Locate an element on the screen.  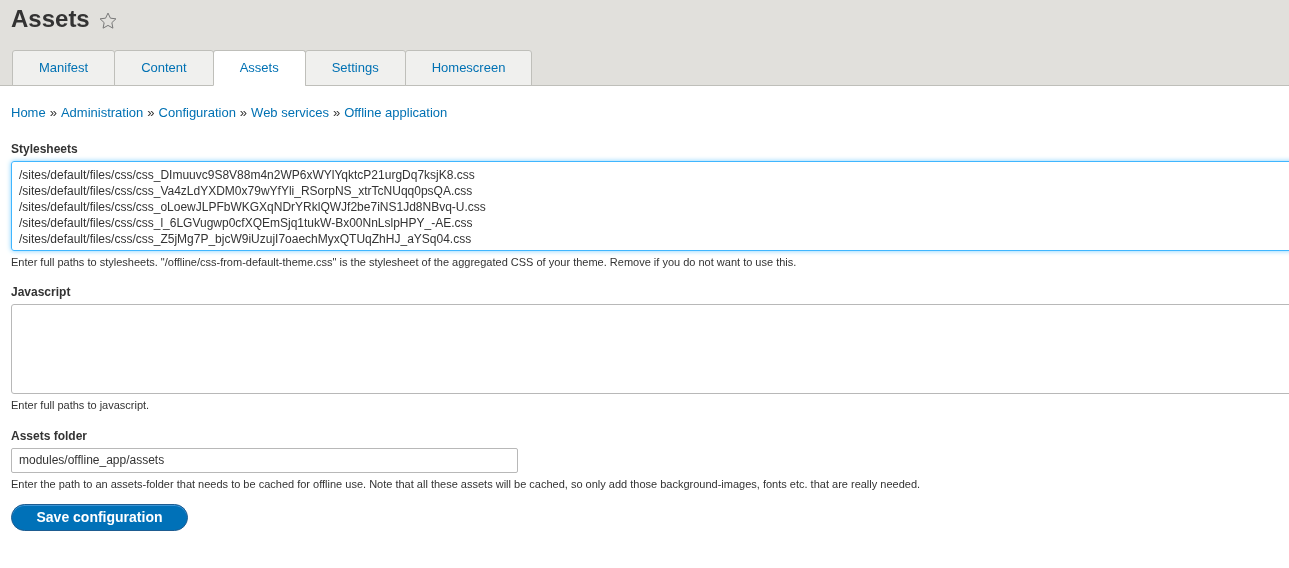
breadcrumb-link: Web services is located at coordinates (290, 113).